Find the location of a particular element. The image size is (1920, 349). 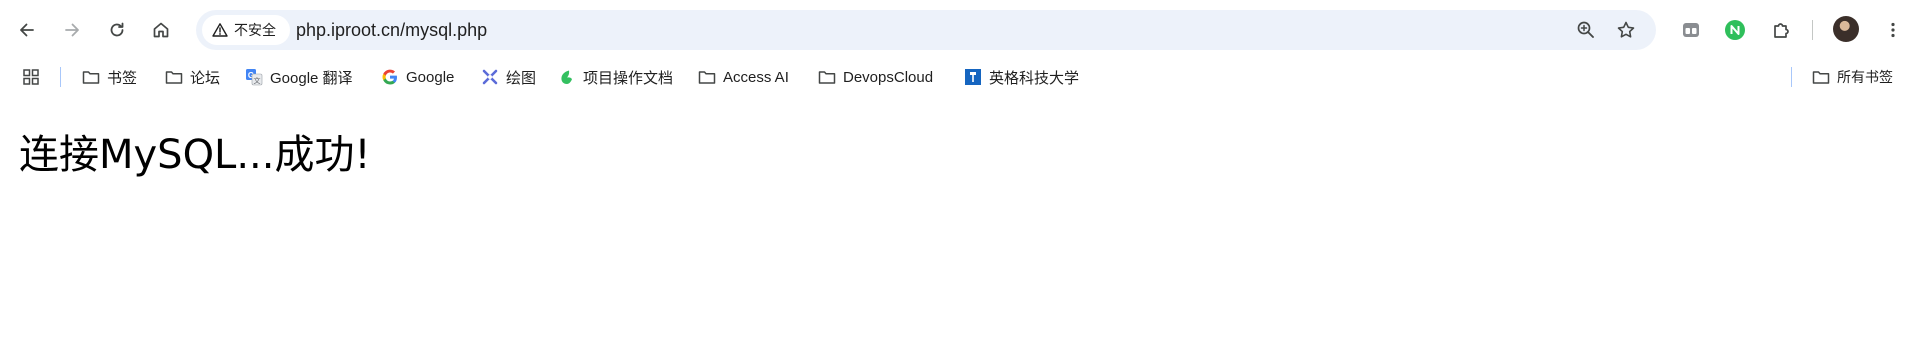

bookmark-google-translate: G 文 Google 翻译 is located at coordinates (299, 77).